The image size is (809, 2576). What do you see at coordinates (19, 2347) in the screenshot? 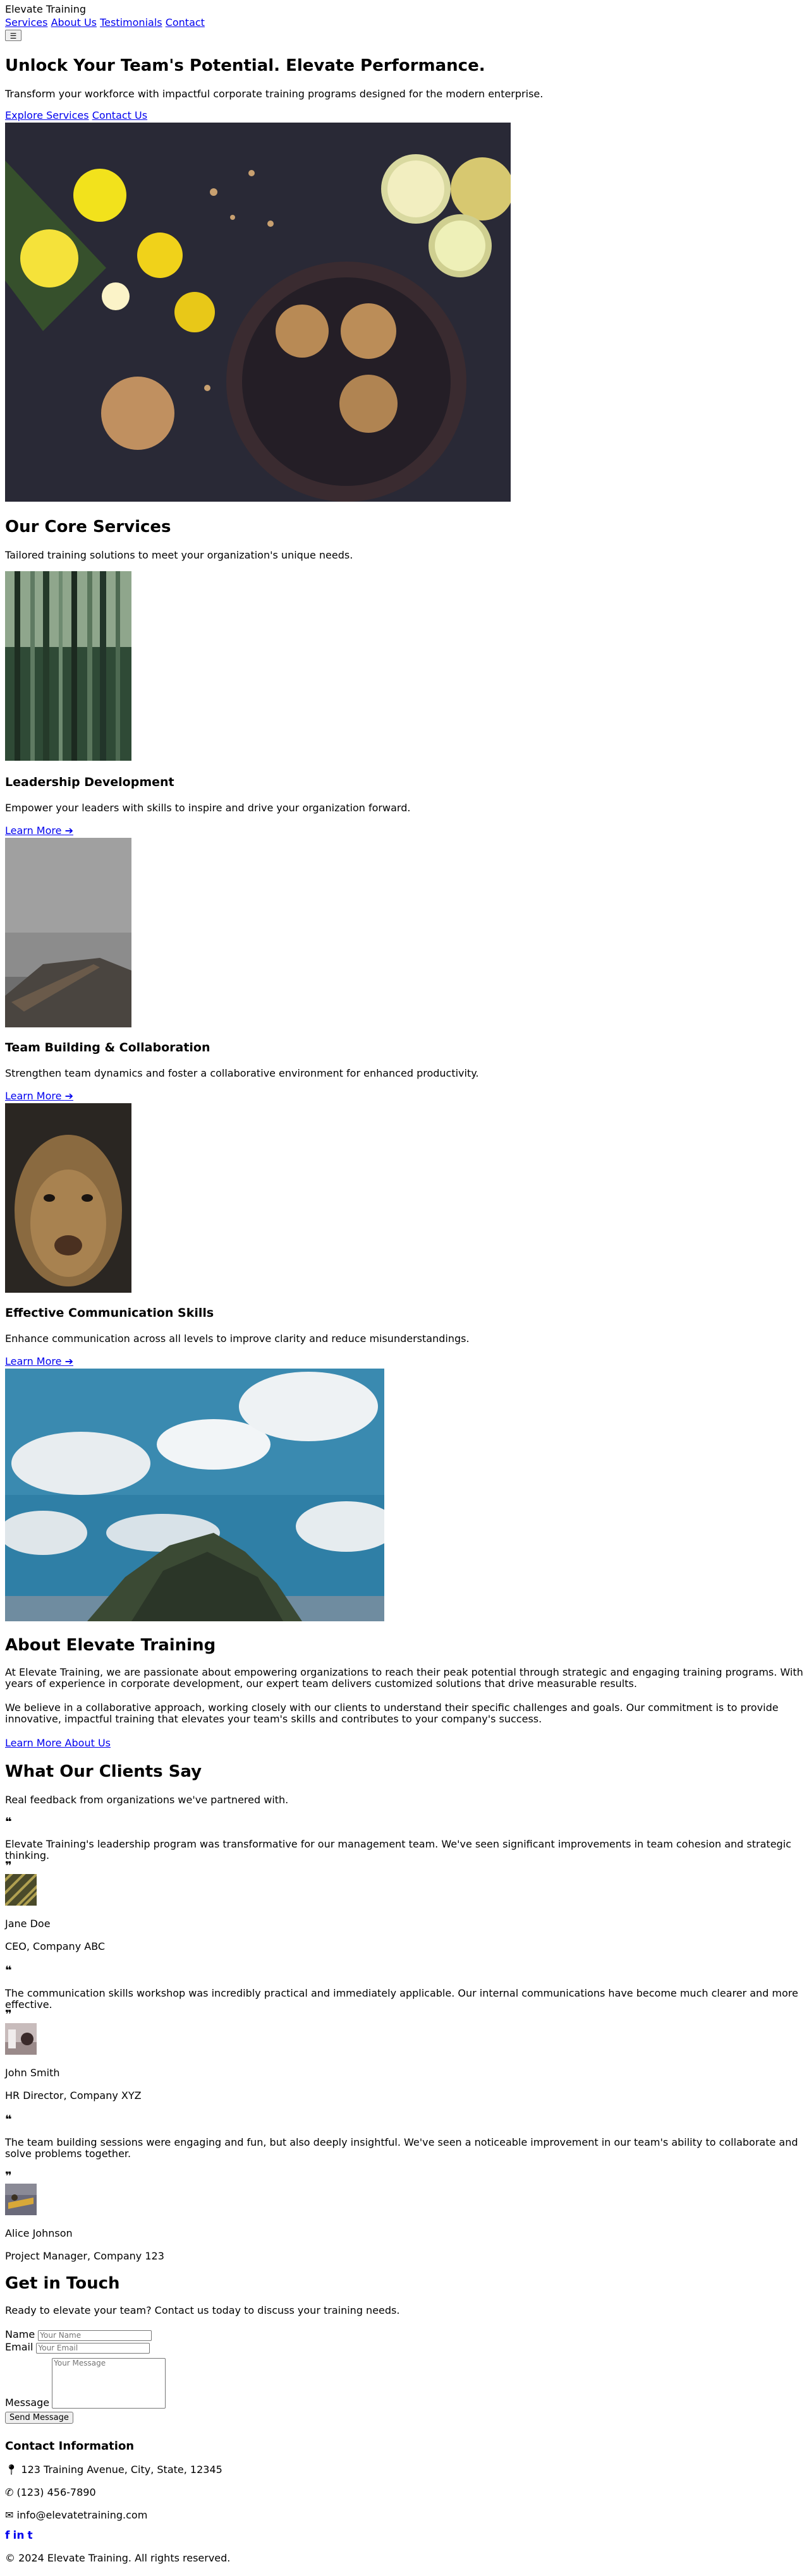
I see `email-label: Email` at bounding box center [19, 2347].